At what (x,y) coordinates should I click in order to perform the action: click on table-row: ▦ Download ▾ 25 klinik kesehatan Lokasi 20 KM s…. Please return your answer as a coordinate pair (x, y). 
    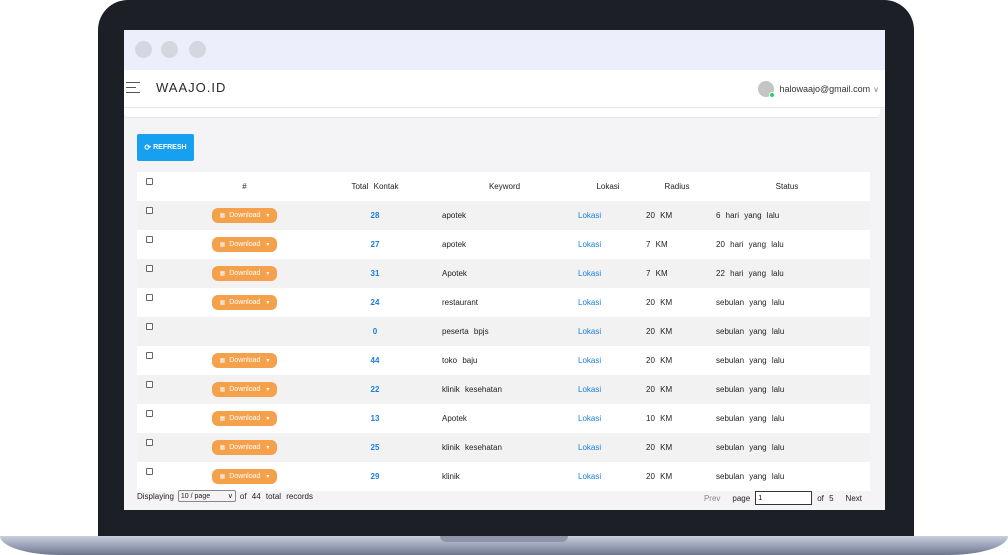
    Looking at the image, I should click on (503, 447).